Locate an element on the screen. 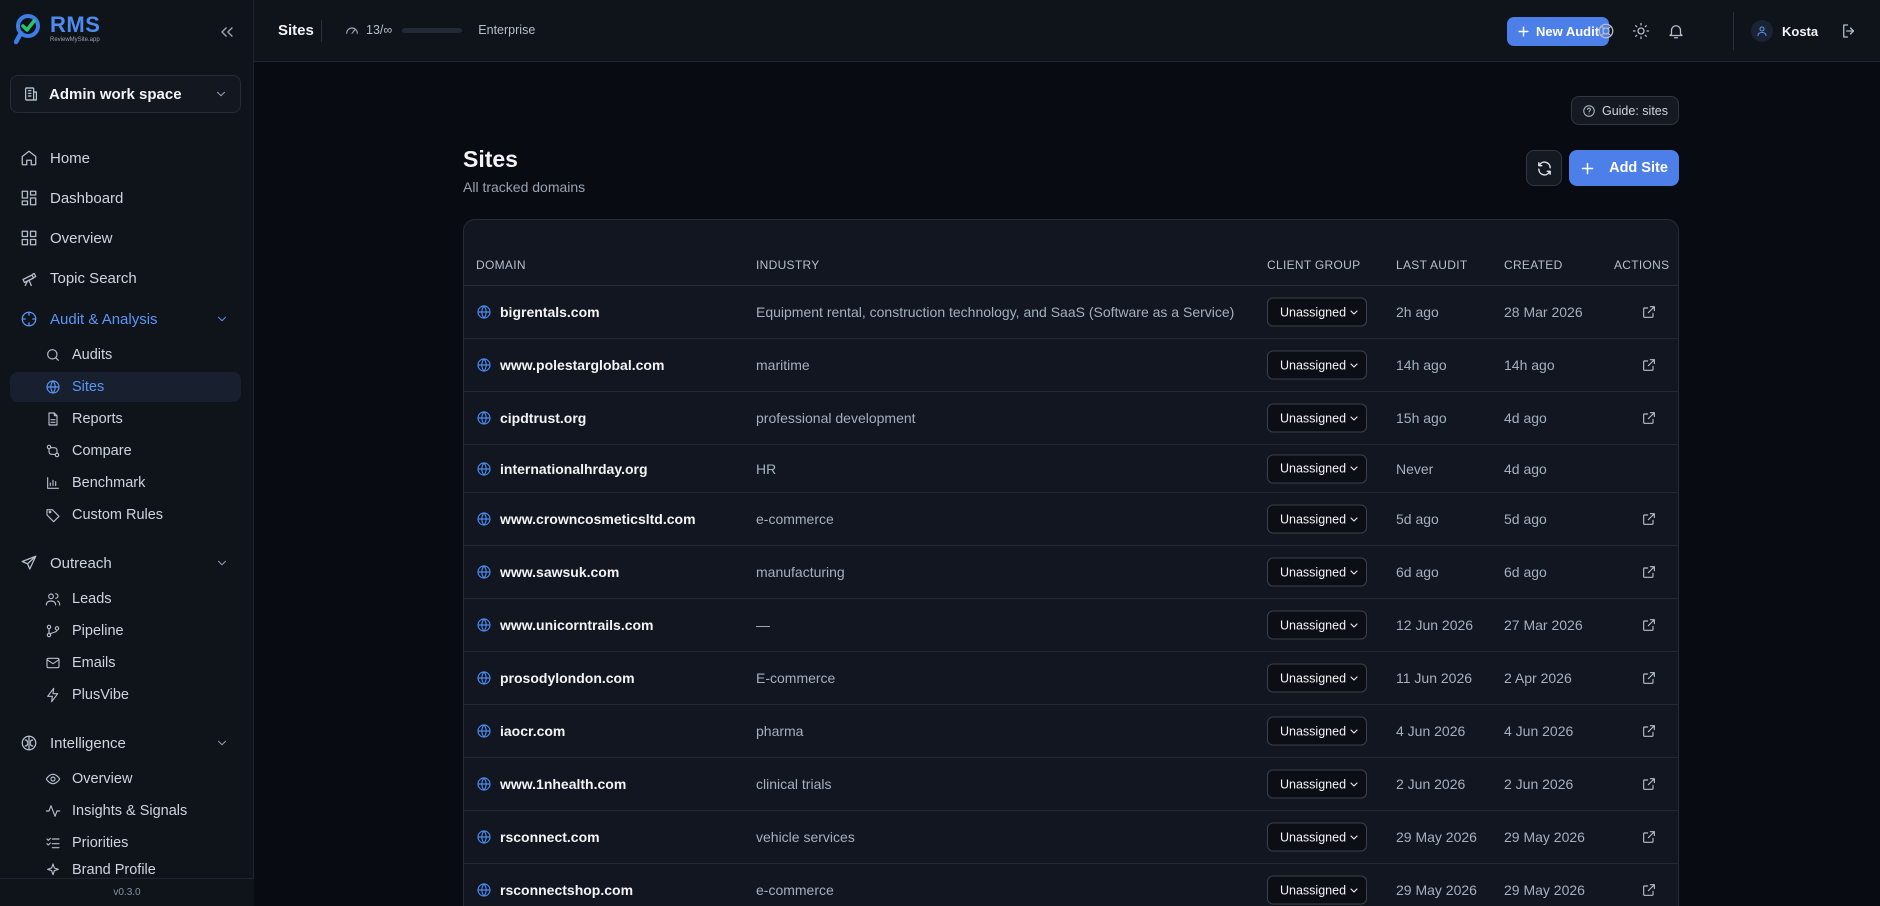 This screenshot has width=1880, height=906. workspace-switcher: Admin work space is located at coordinates (125, 94).